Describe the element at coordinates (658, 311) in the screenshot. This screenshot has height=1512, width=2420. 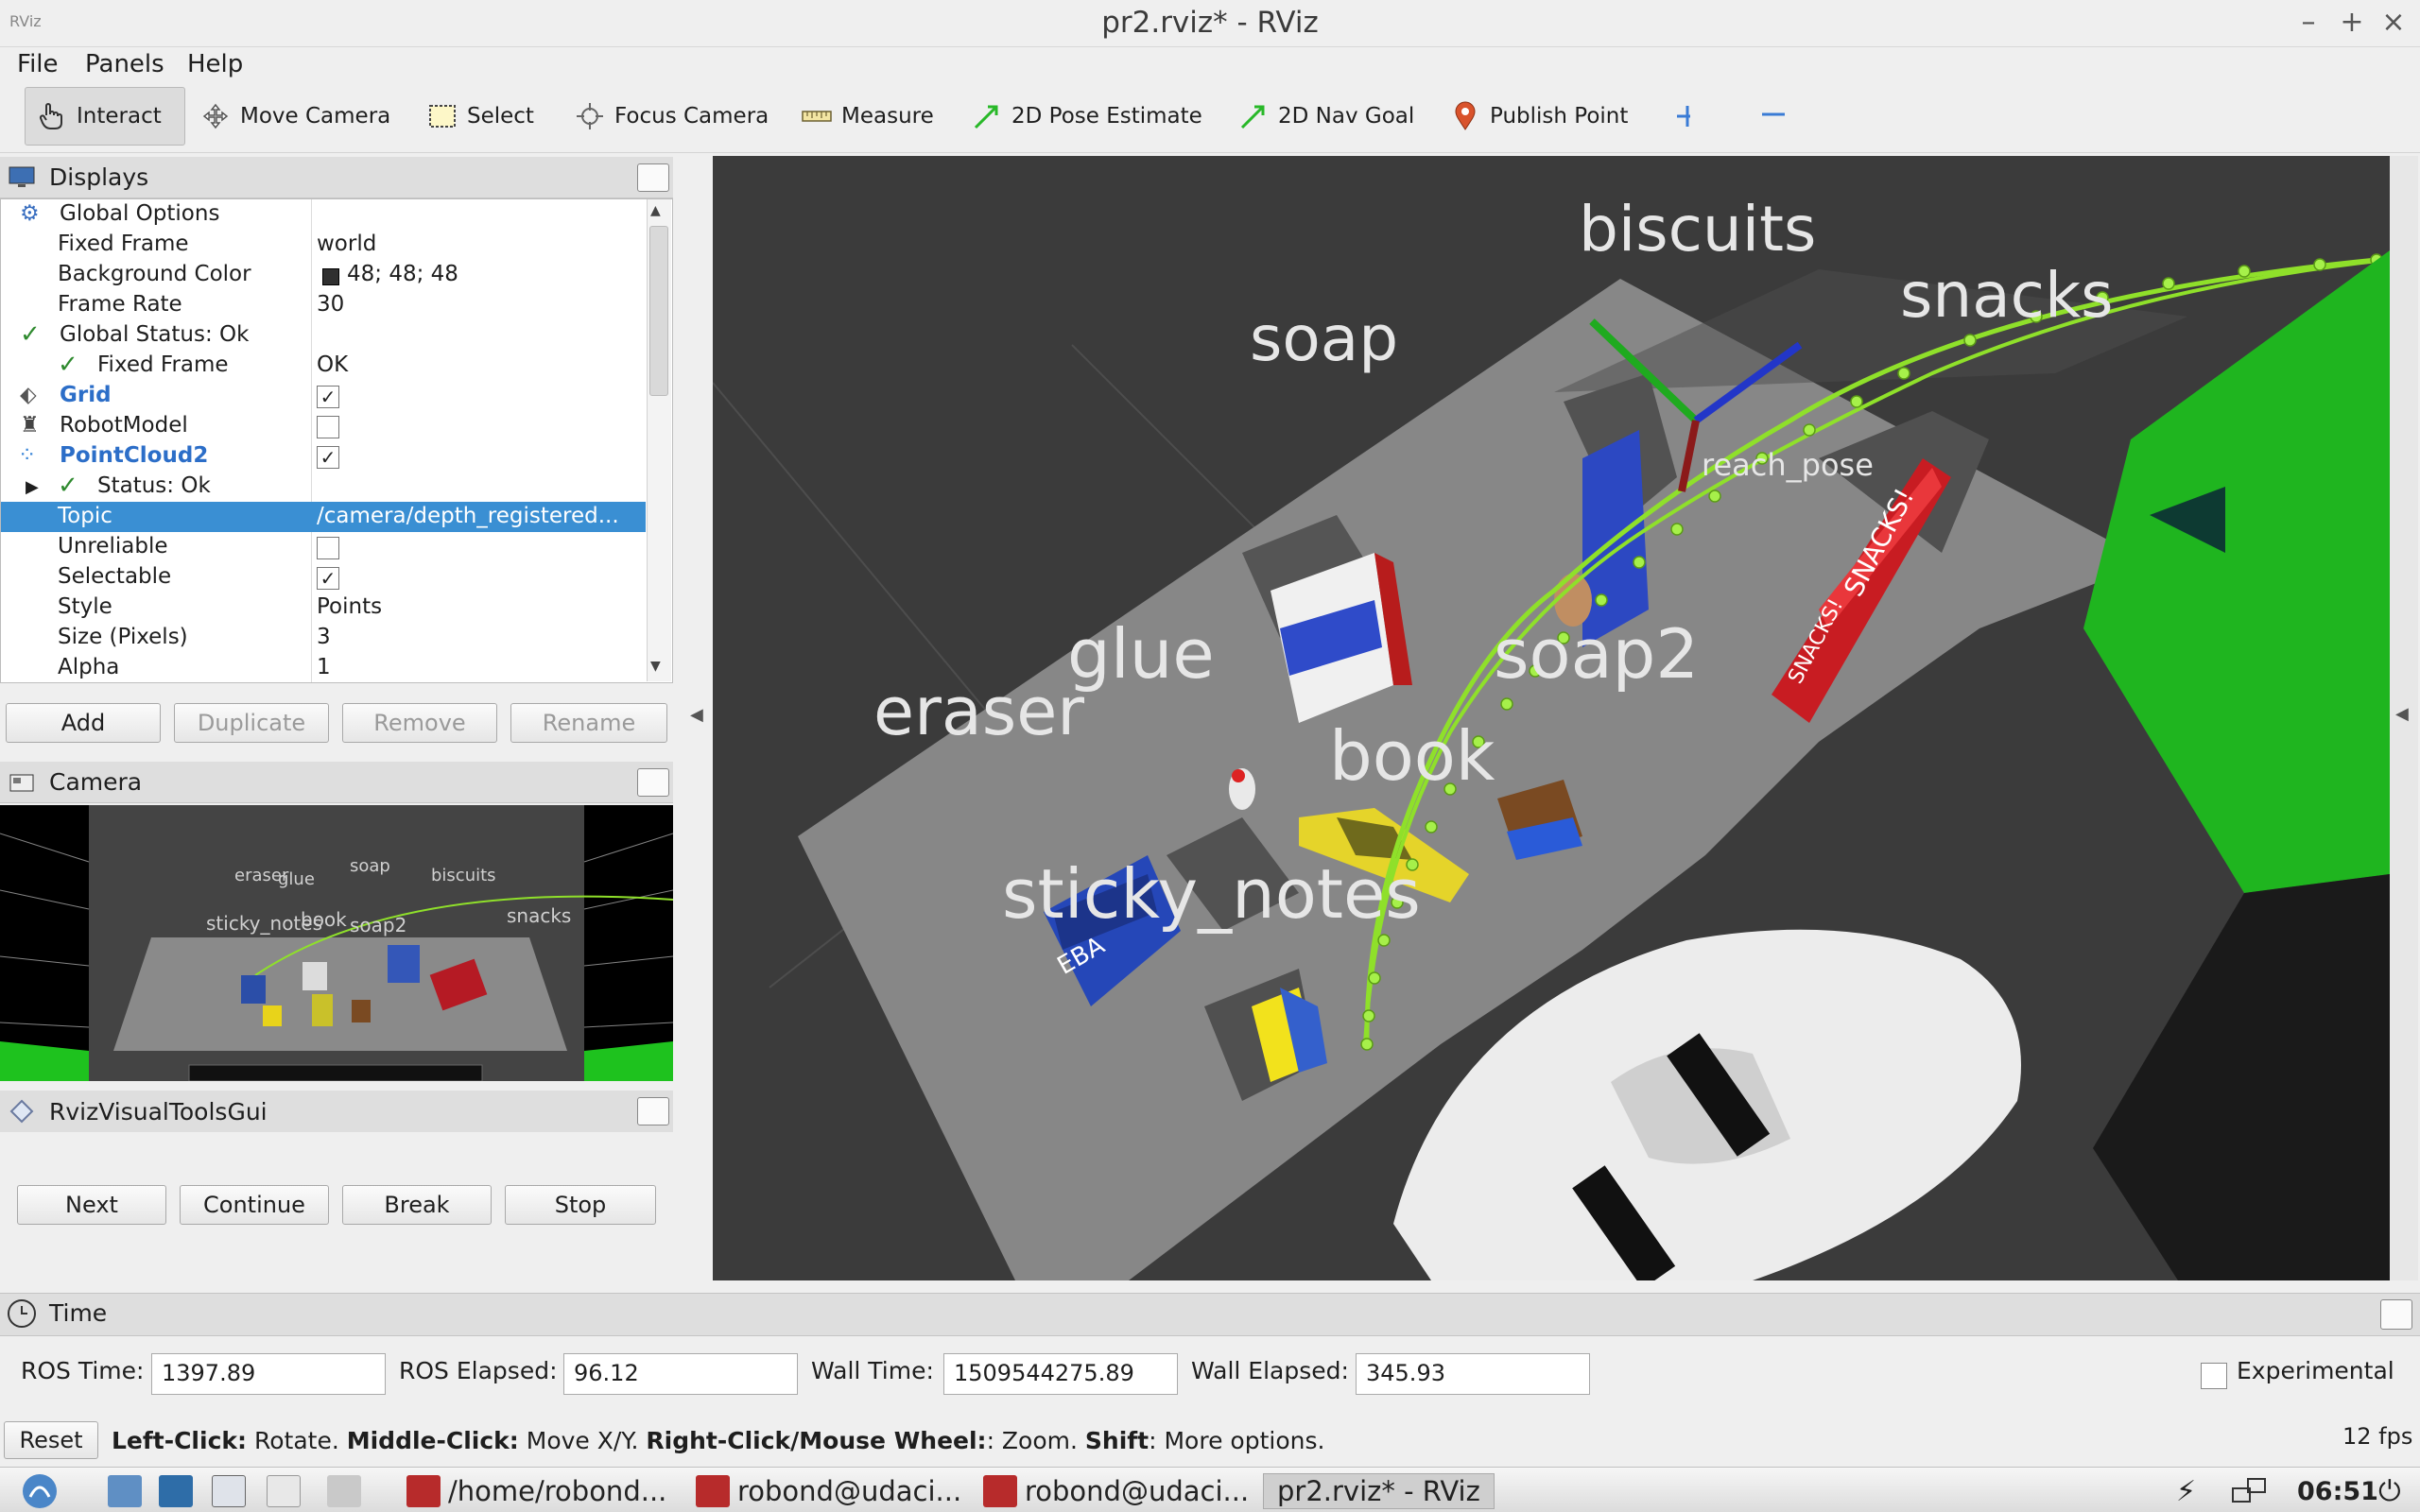
I see `scrollbar-thumb` at that location.